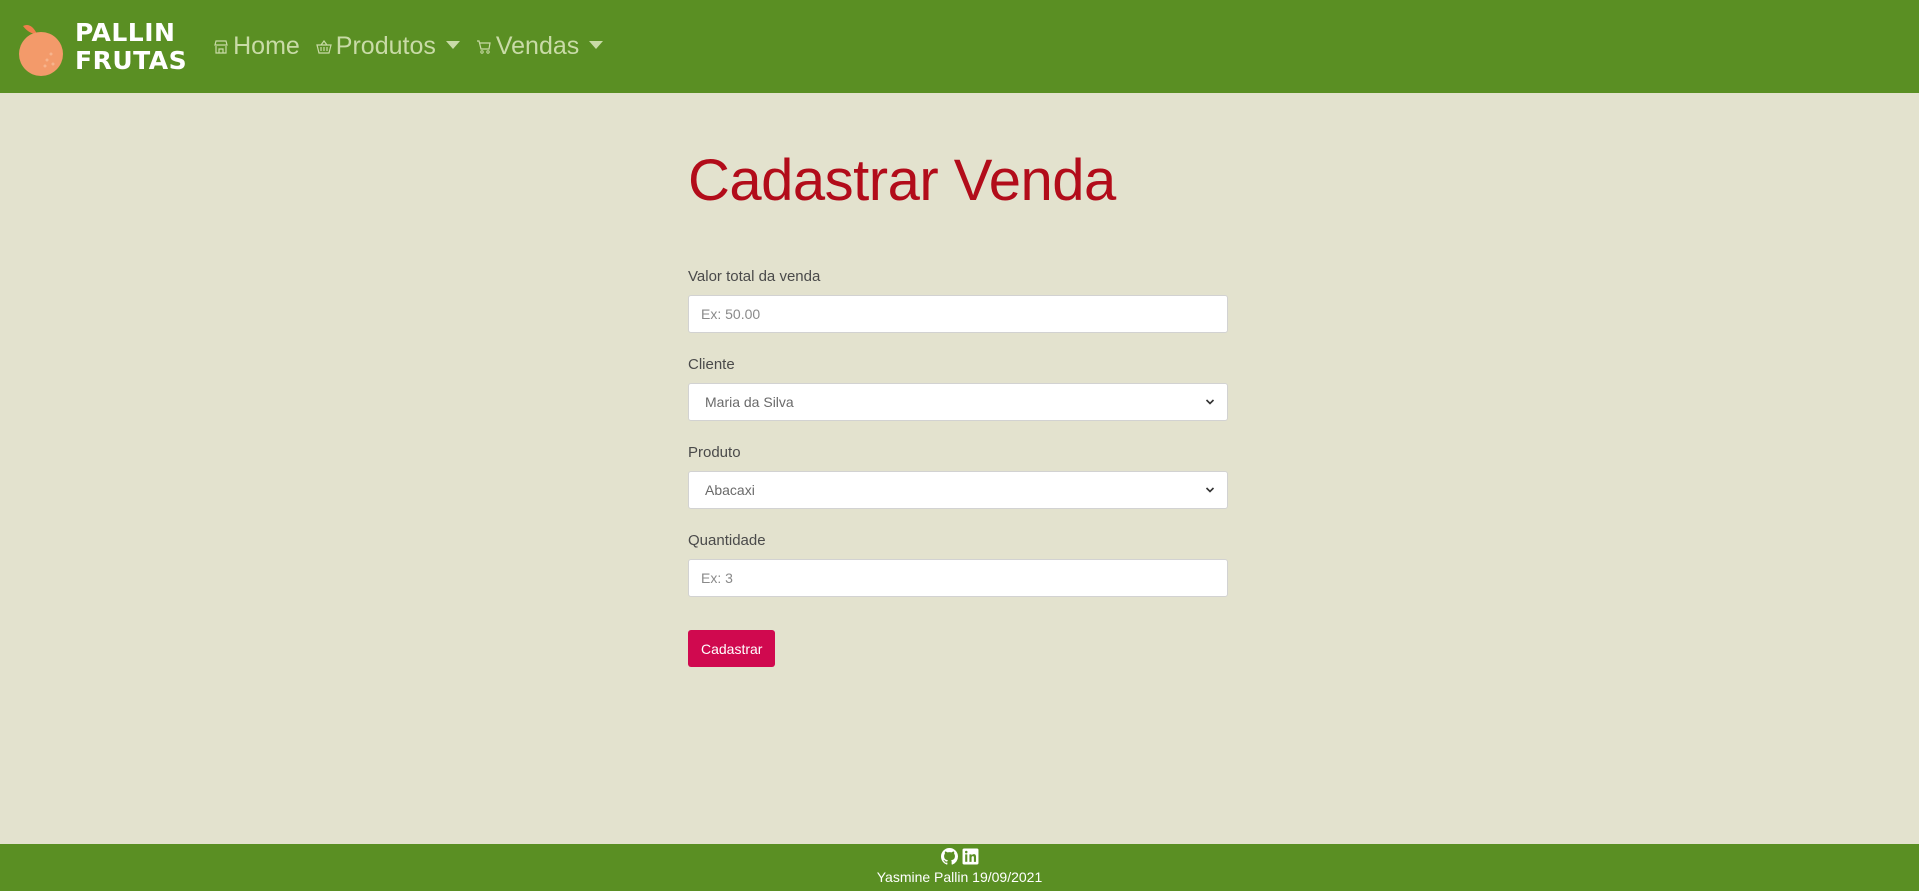 This screenshot has height=891, width=1919. I want to click on cliente-label: Cliente, so click(711, 364).